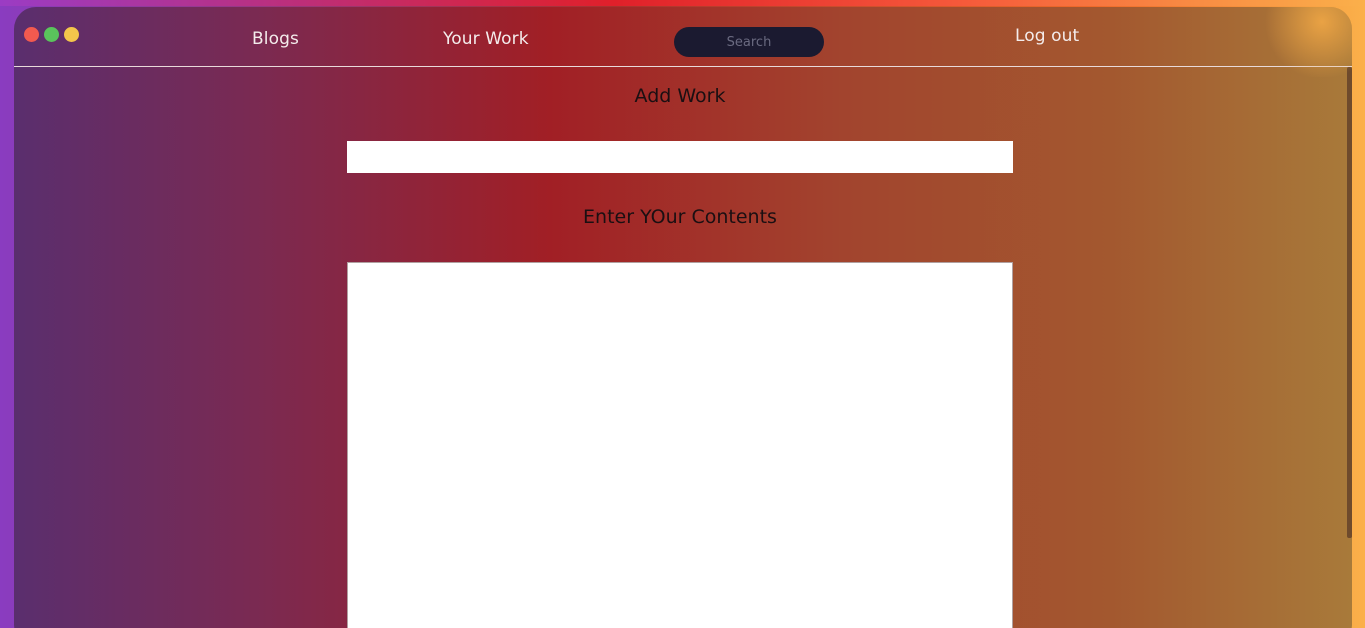 This screenshot has width=1365, height=628. Describe the element at coordinates (683, 66) in the screenshot. I see `header-divider` at that location.